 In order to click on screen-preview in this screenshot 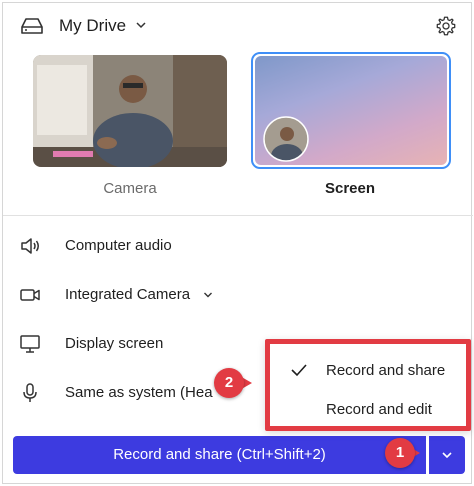, I will do `click(351, 110)`.